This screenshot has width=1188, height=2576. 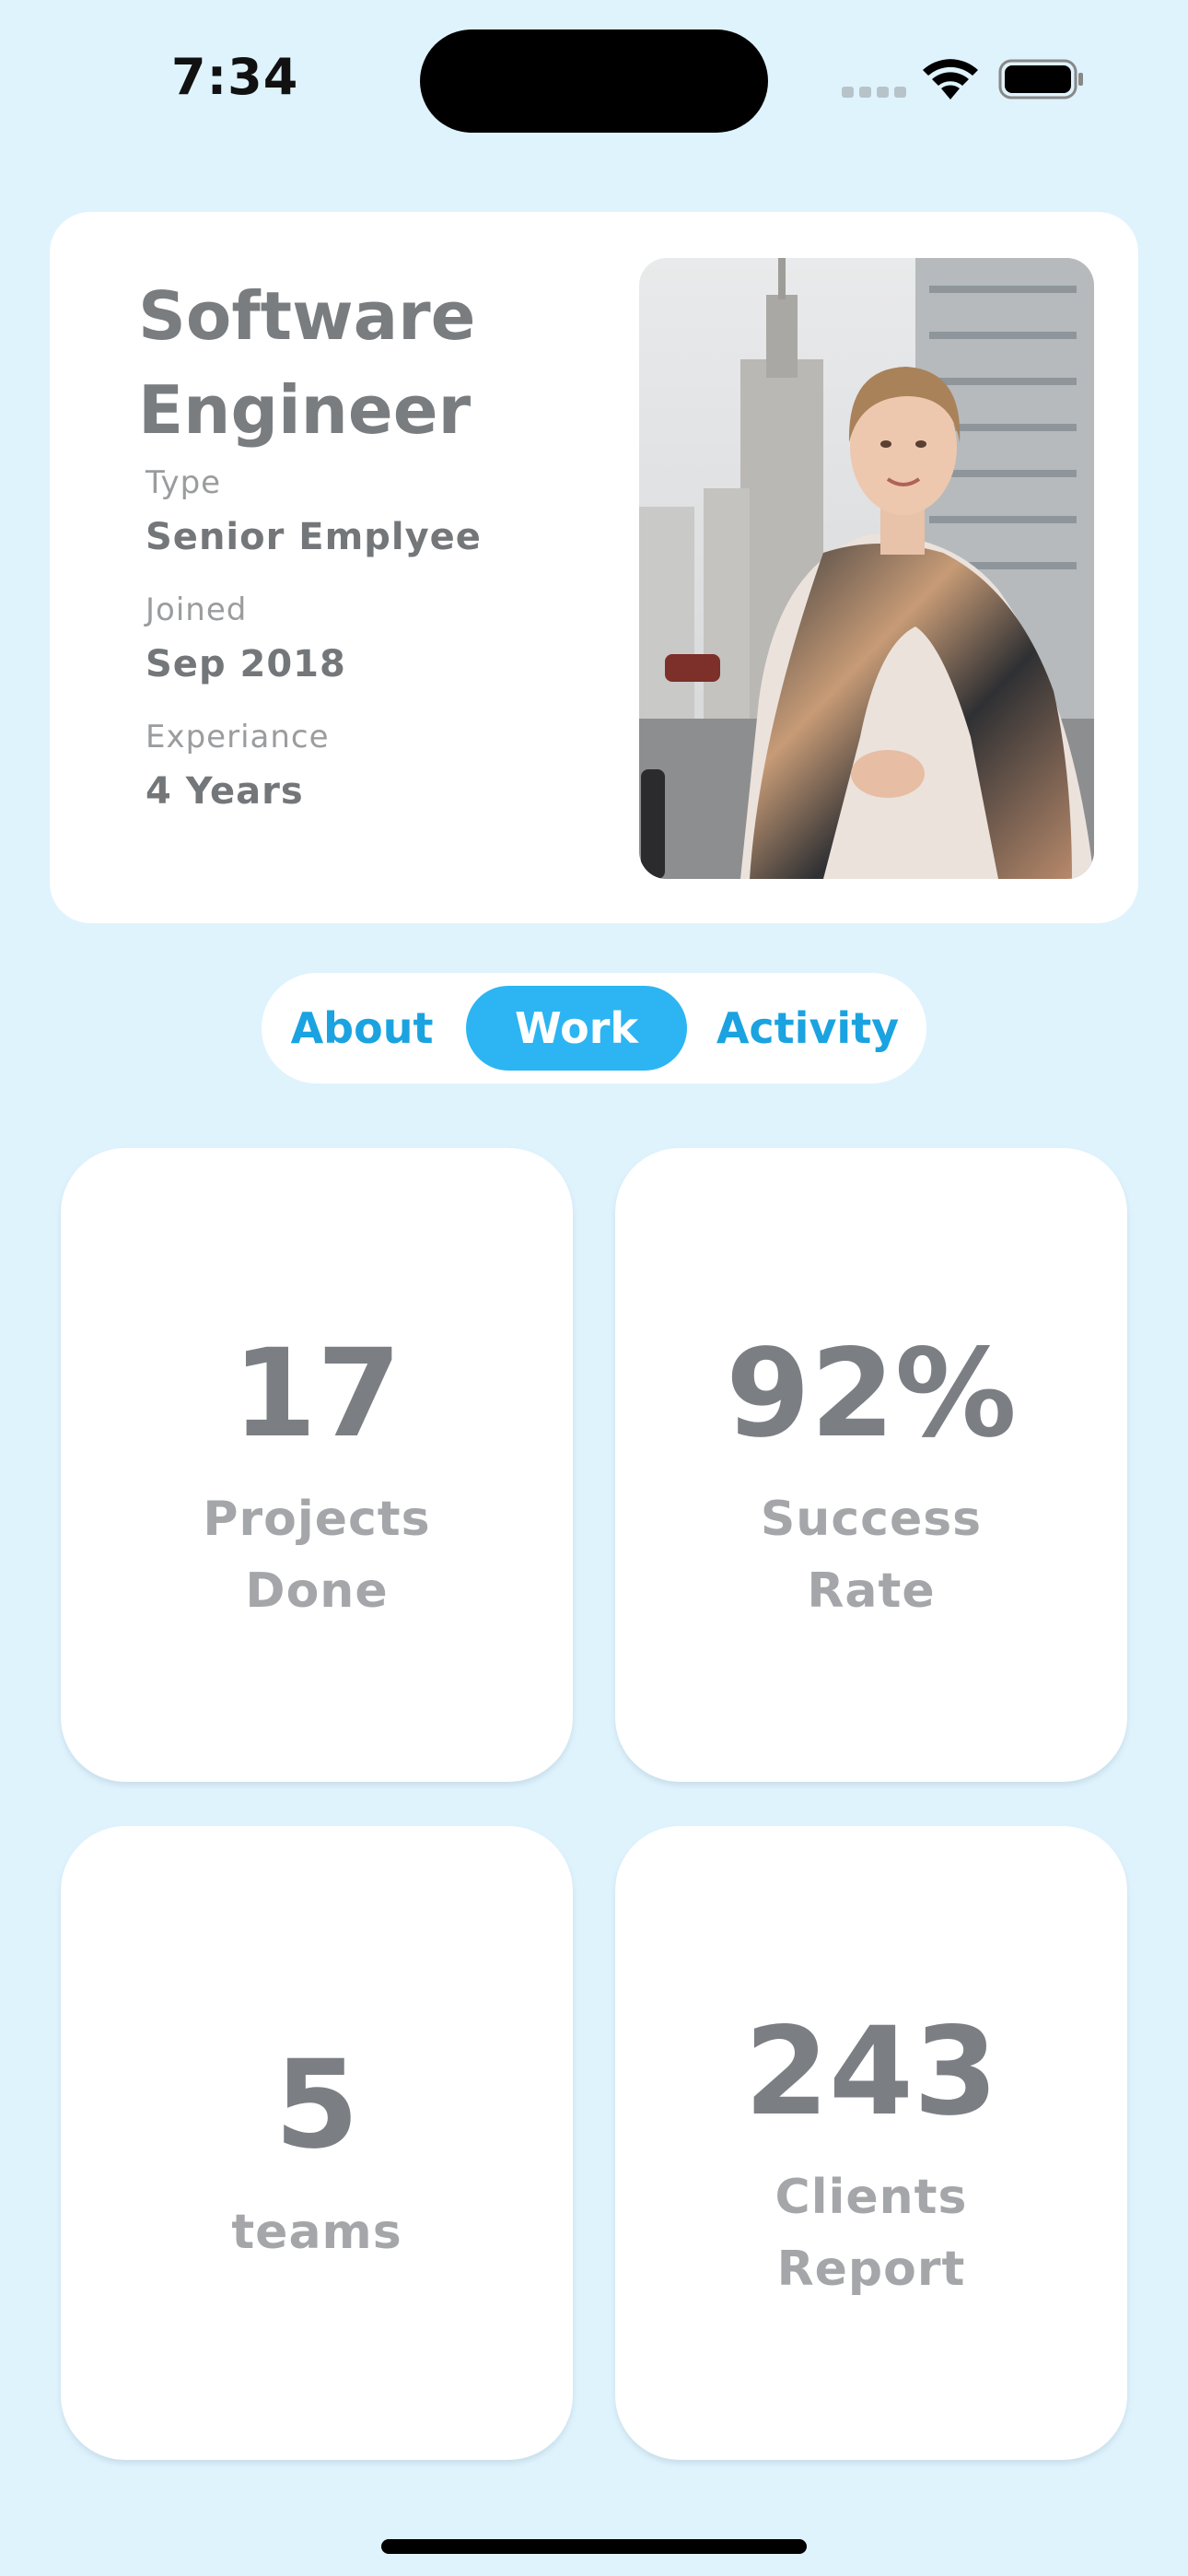 I want to click on joined-value: Sep 2018, so click(x=246, y=664).